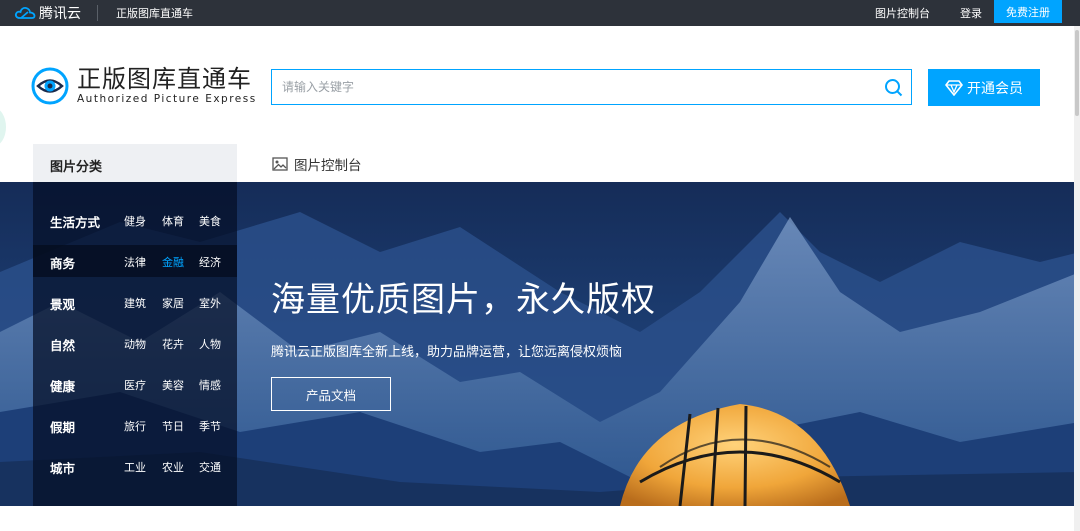 The height and width of the screenshot is (531, 1080). Describe the element at coordinates (50, 85) in the screenshot. I see `eye-logo-icon` at that location.